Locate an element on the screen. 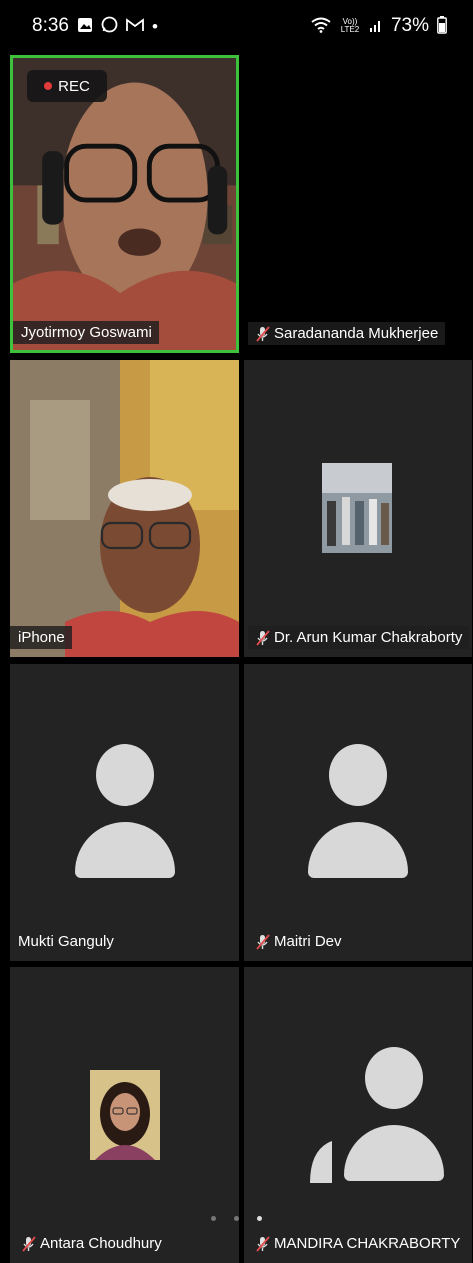 Image resolution: width=473 pixels, height=1263 pixels. recording-label: REC is located at coordinates (74, 86).